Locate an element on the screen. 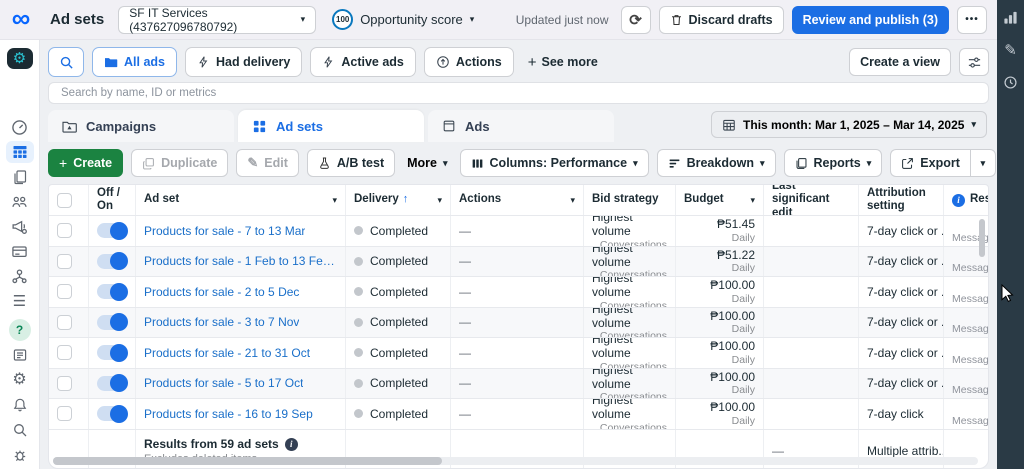  more-options-button: ••• is located at coordinates (972, 19).